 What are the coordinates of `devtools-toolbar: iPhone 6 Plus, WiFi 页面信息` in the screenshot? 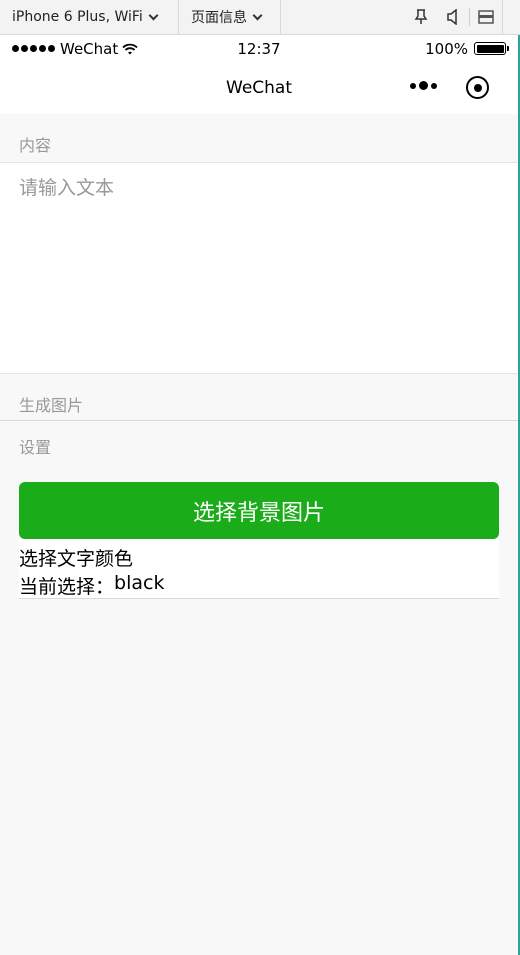 It's located at (260, 17).